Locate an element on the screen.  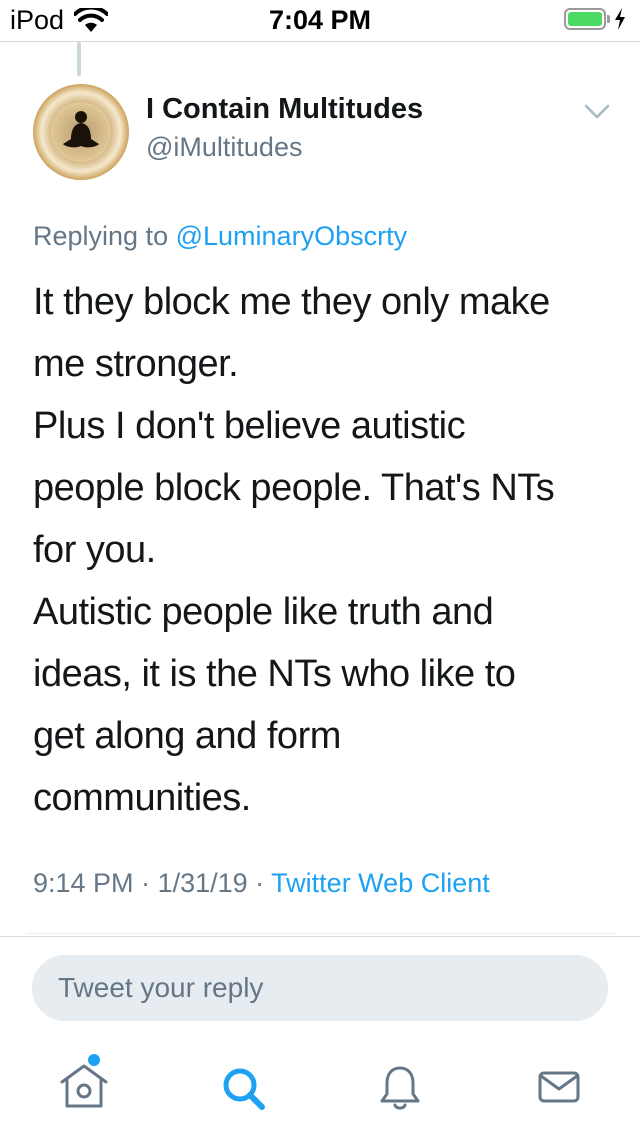
avatar is located at coordinates (81, 132).